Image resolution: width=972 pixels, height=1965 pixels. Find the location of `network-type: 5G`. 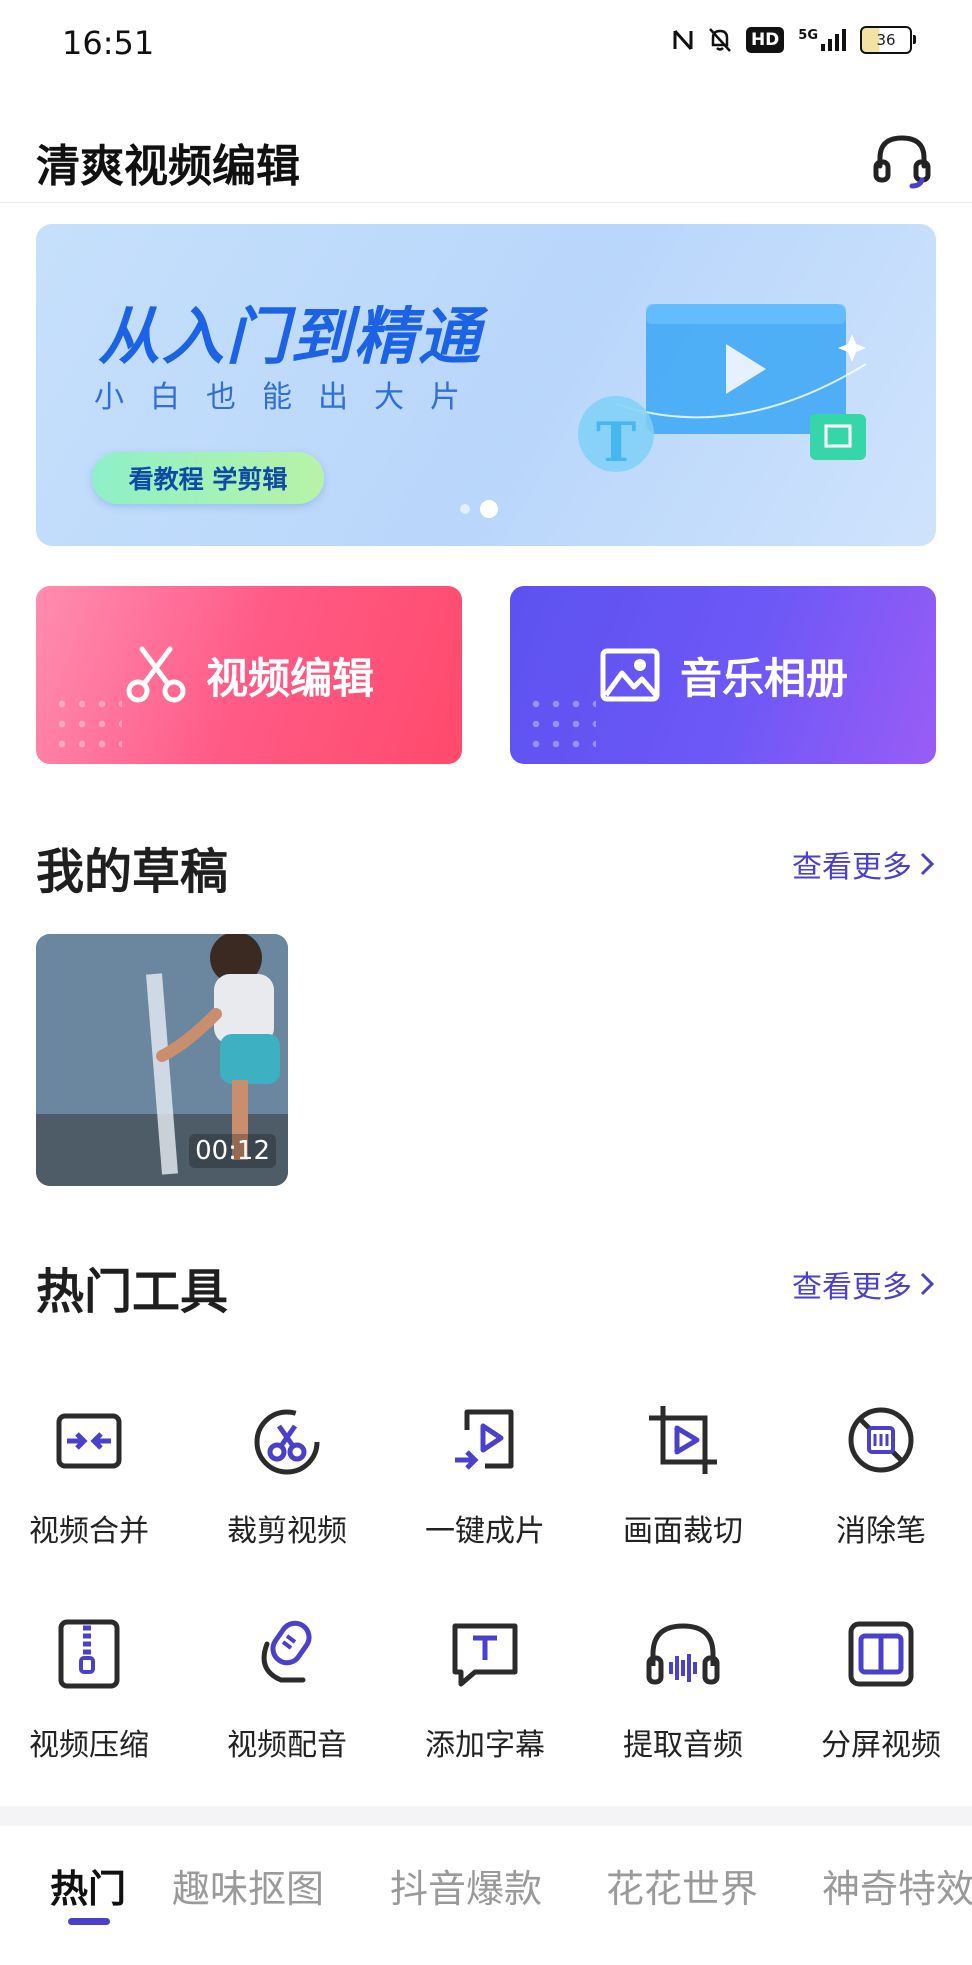

network-type: 5G is located at coordinates (808, 35).